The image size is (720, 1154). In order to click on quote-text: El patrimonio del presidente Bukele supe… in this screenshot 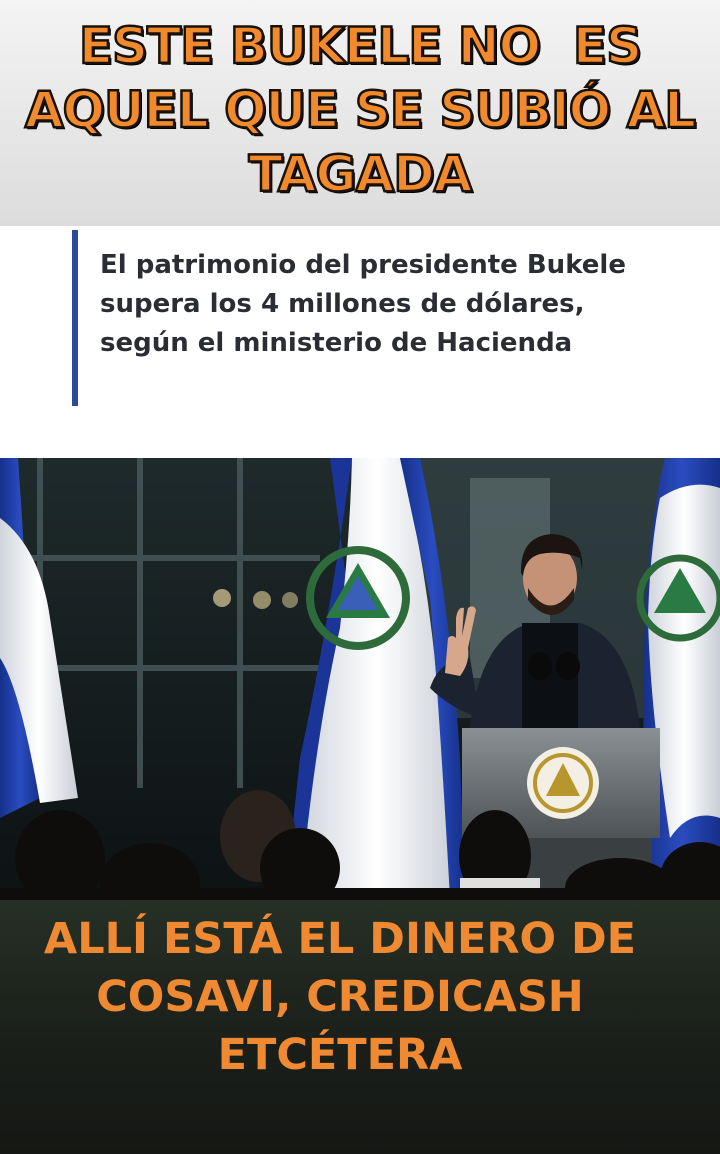, I will do `click(395, 304)`.